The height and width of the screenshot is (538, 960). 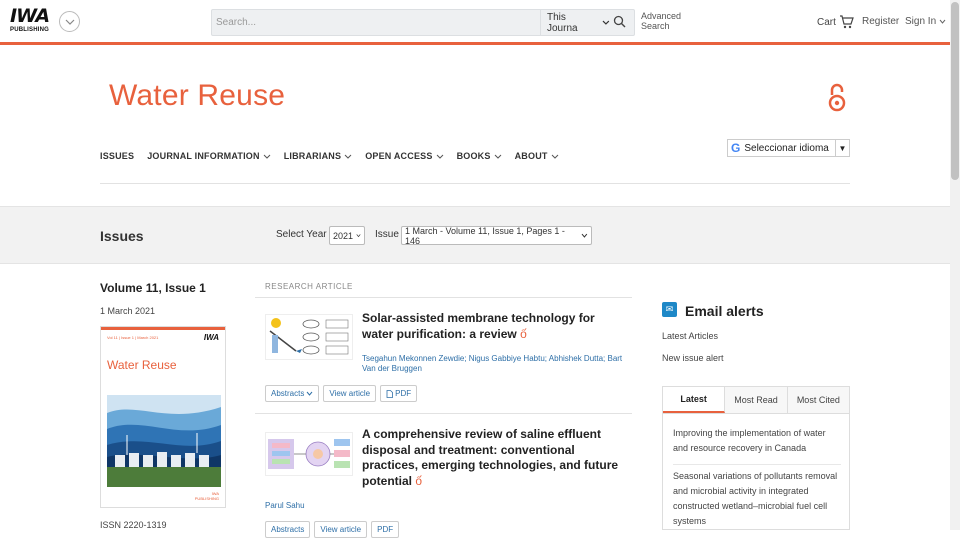 I want to click on journal-title: Water Reuse, so click(x=197, y=96).